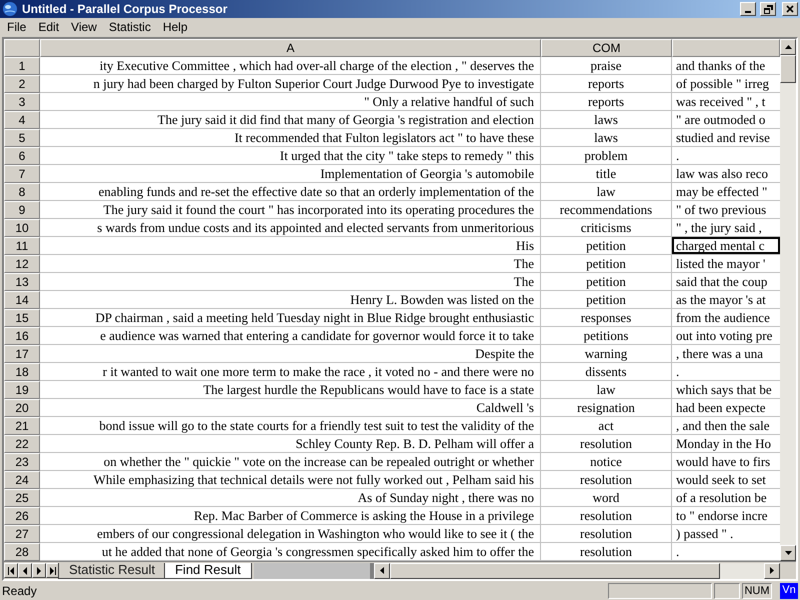 This screenshot has height=600, width=800. What do you see at coordinates (382, 570) in the screenshot?
I see `scroll-left-icon` at bounding box center [382, 570].